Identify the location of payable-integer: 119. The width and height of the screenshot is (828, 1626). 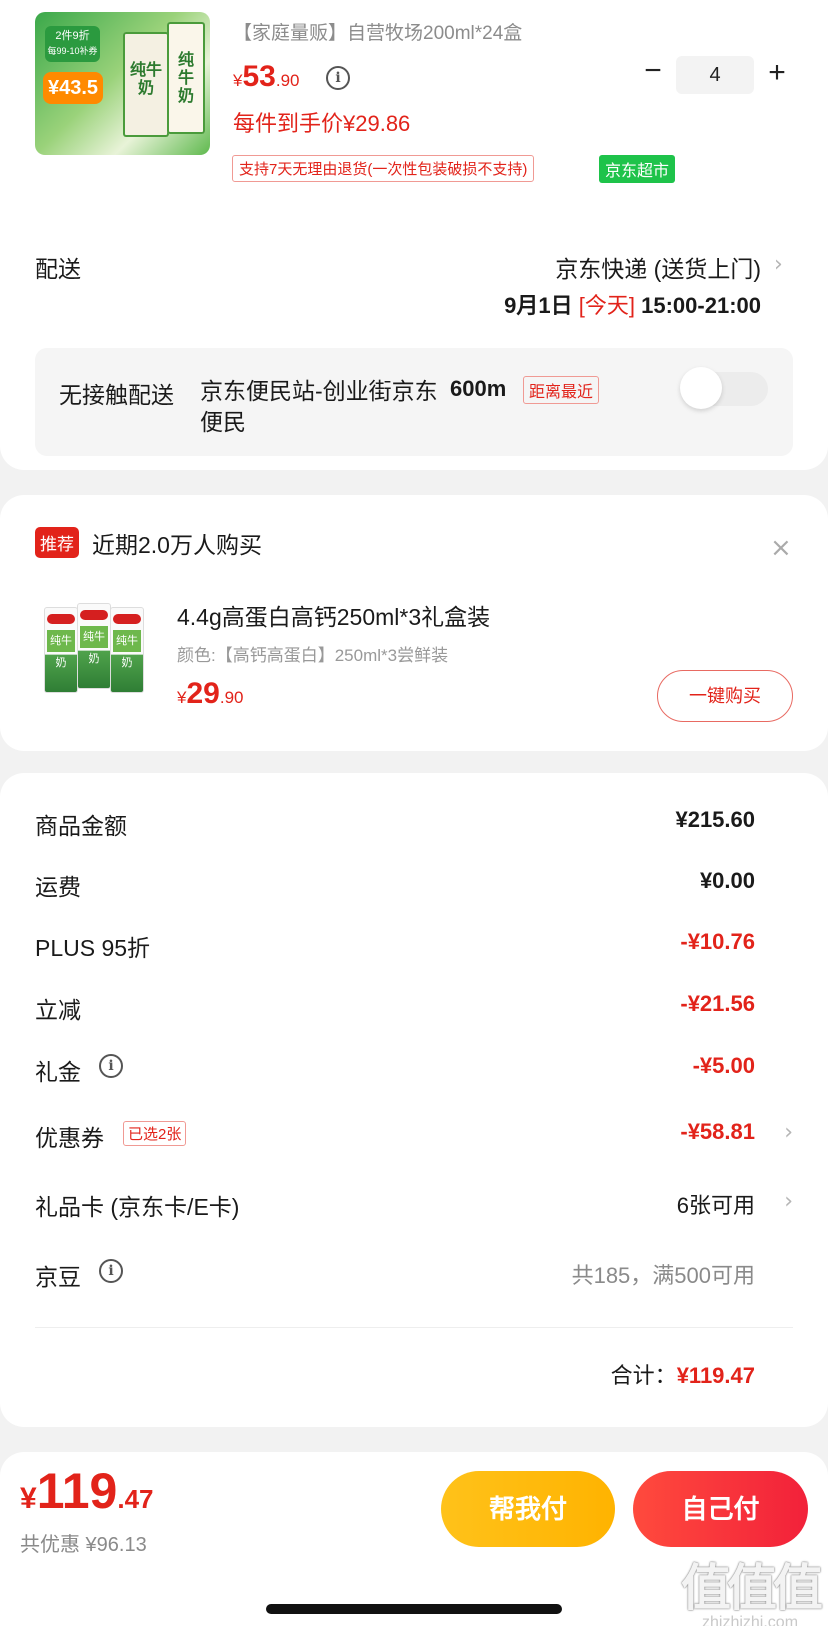
(77, 1491).